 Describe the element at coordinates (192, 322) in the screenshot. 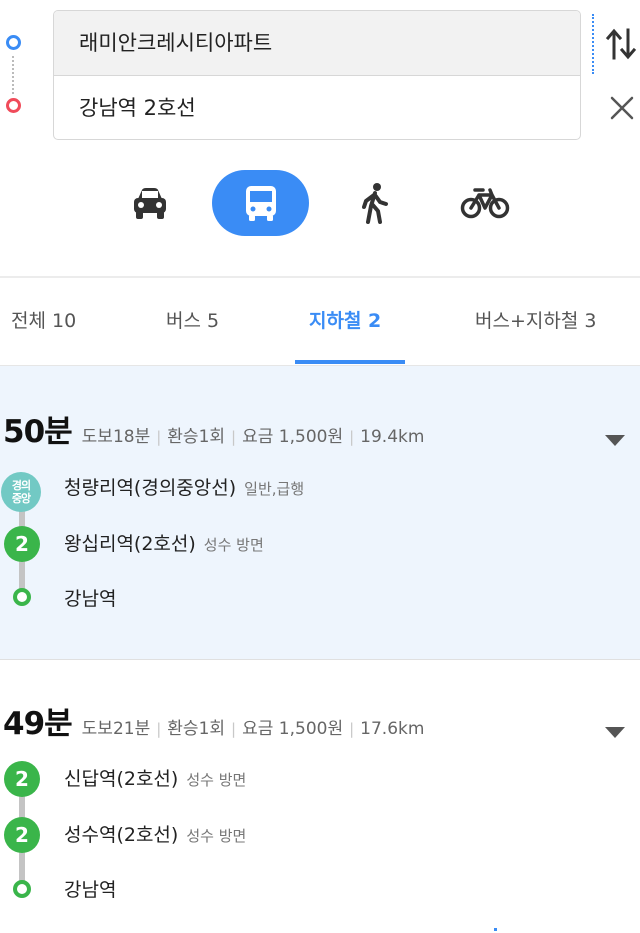

I see `tab-bus: 버스 5` at that location.